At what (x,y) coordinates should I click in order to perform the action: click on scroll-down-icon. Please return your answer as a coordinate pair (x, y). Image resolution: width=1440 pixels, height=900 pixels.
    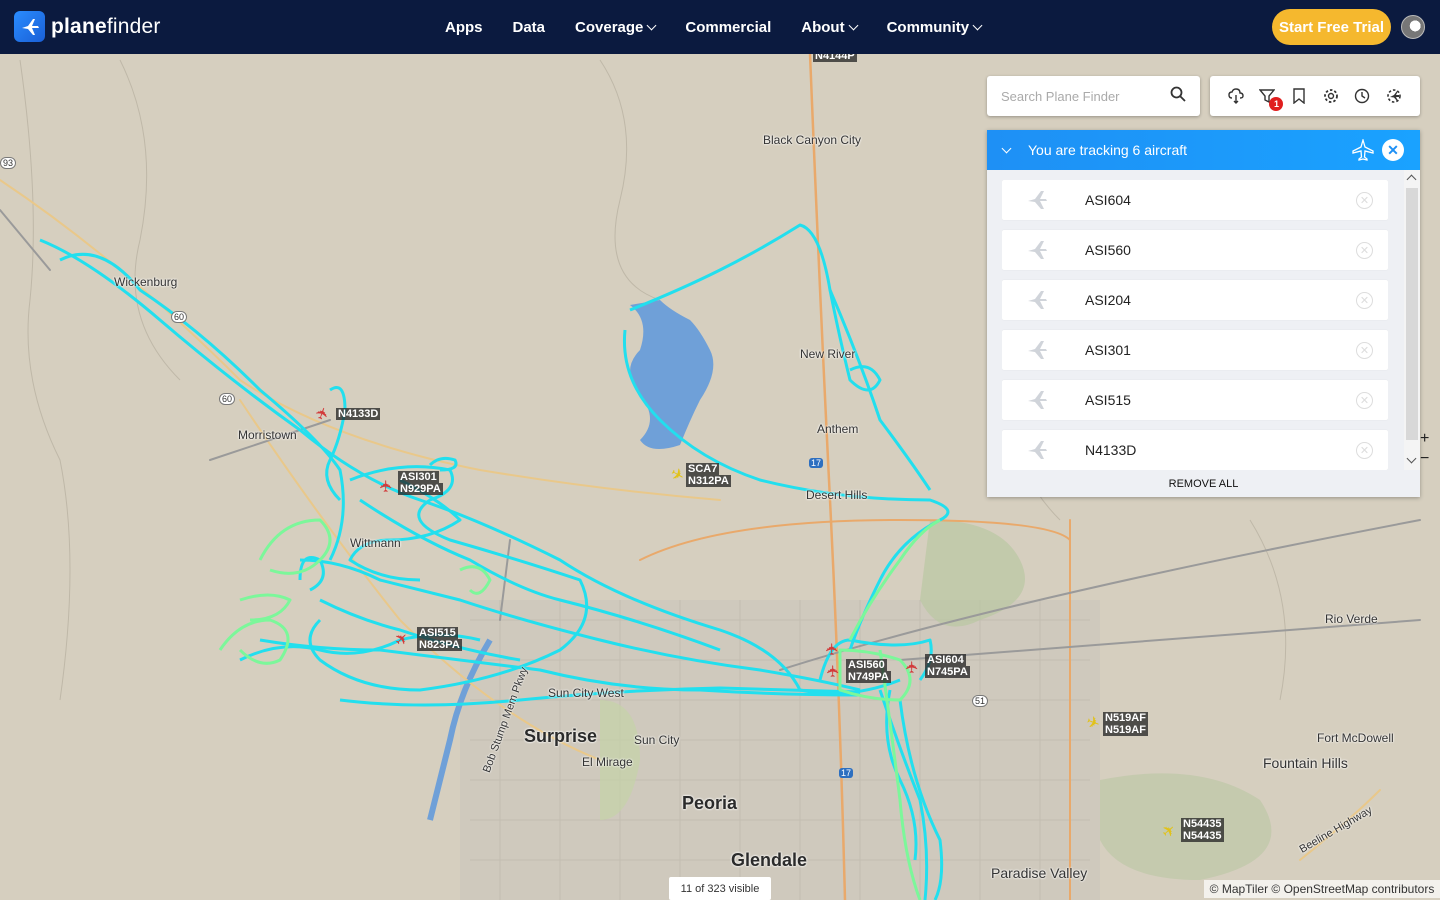
    Looking at the image, I should click on (1411, 458).